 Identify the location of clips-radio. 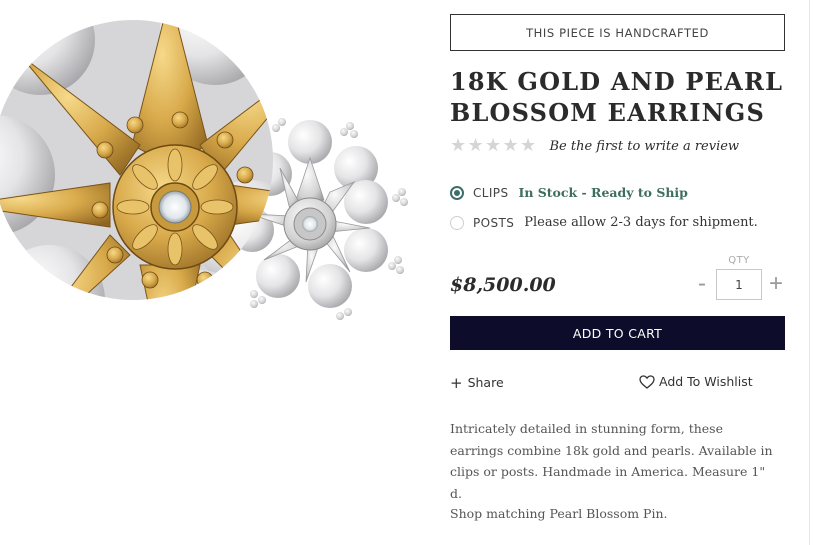
(457, 192).